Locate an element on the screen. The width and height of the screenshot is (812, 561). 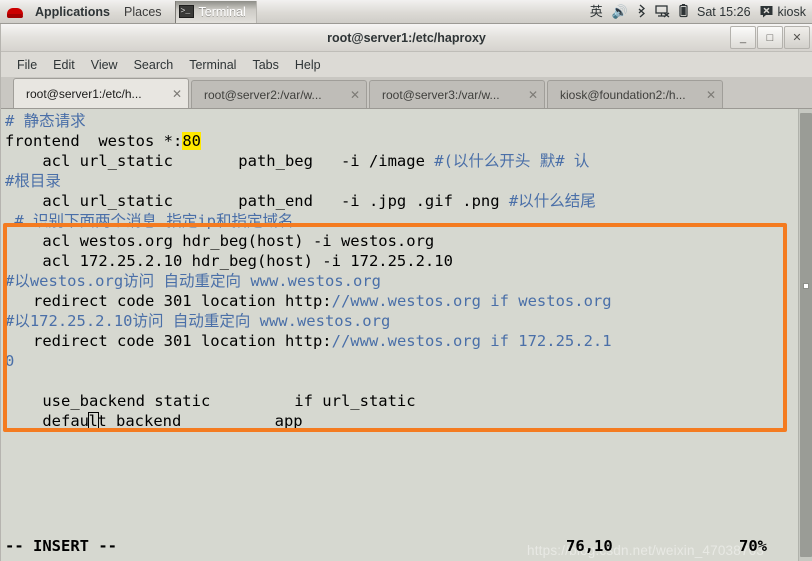
bluetooth-icon is located at coordinates (641, 12).